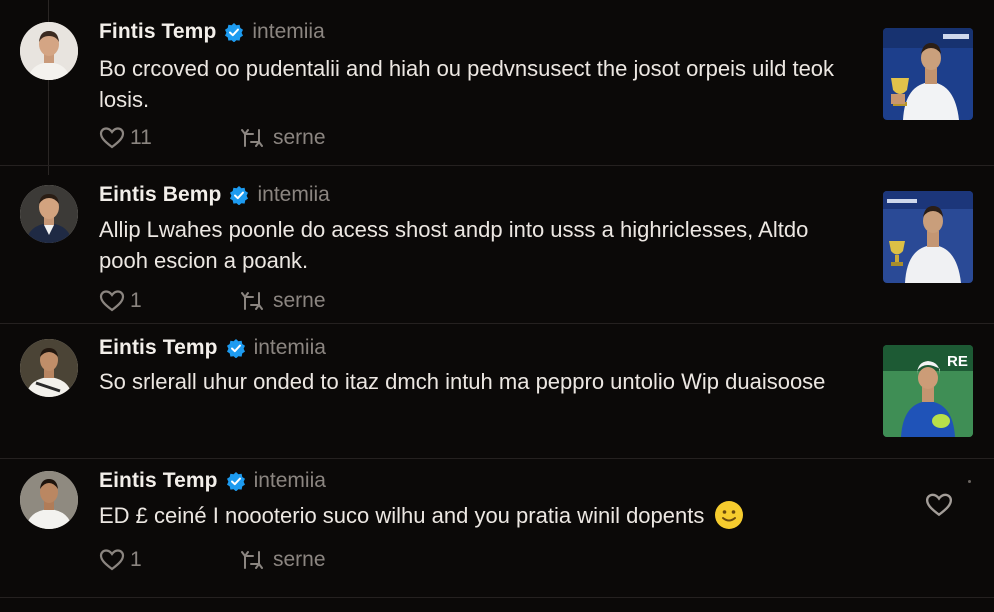 The image size is (994, 612). What do you see at coordinates (729, 515) in the screenshot?
I see `smile-emoji-icon` at bounding box center [729, 515].